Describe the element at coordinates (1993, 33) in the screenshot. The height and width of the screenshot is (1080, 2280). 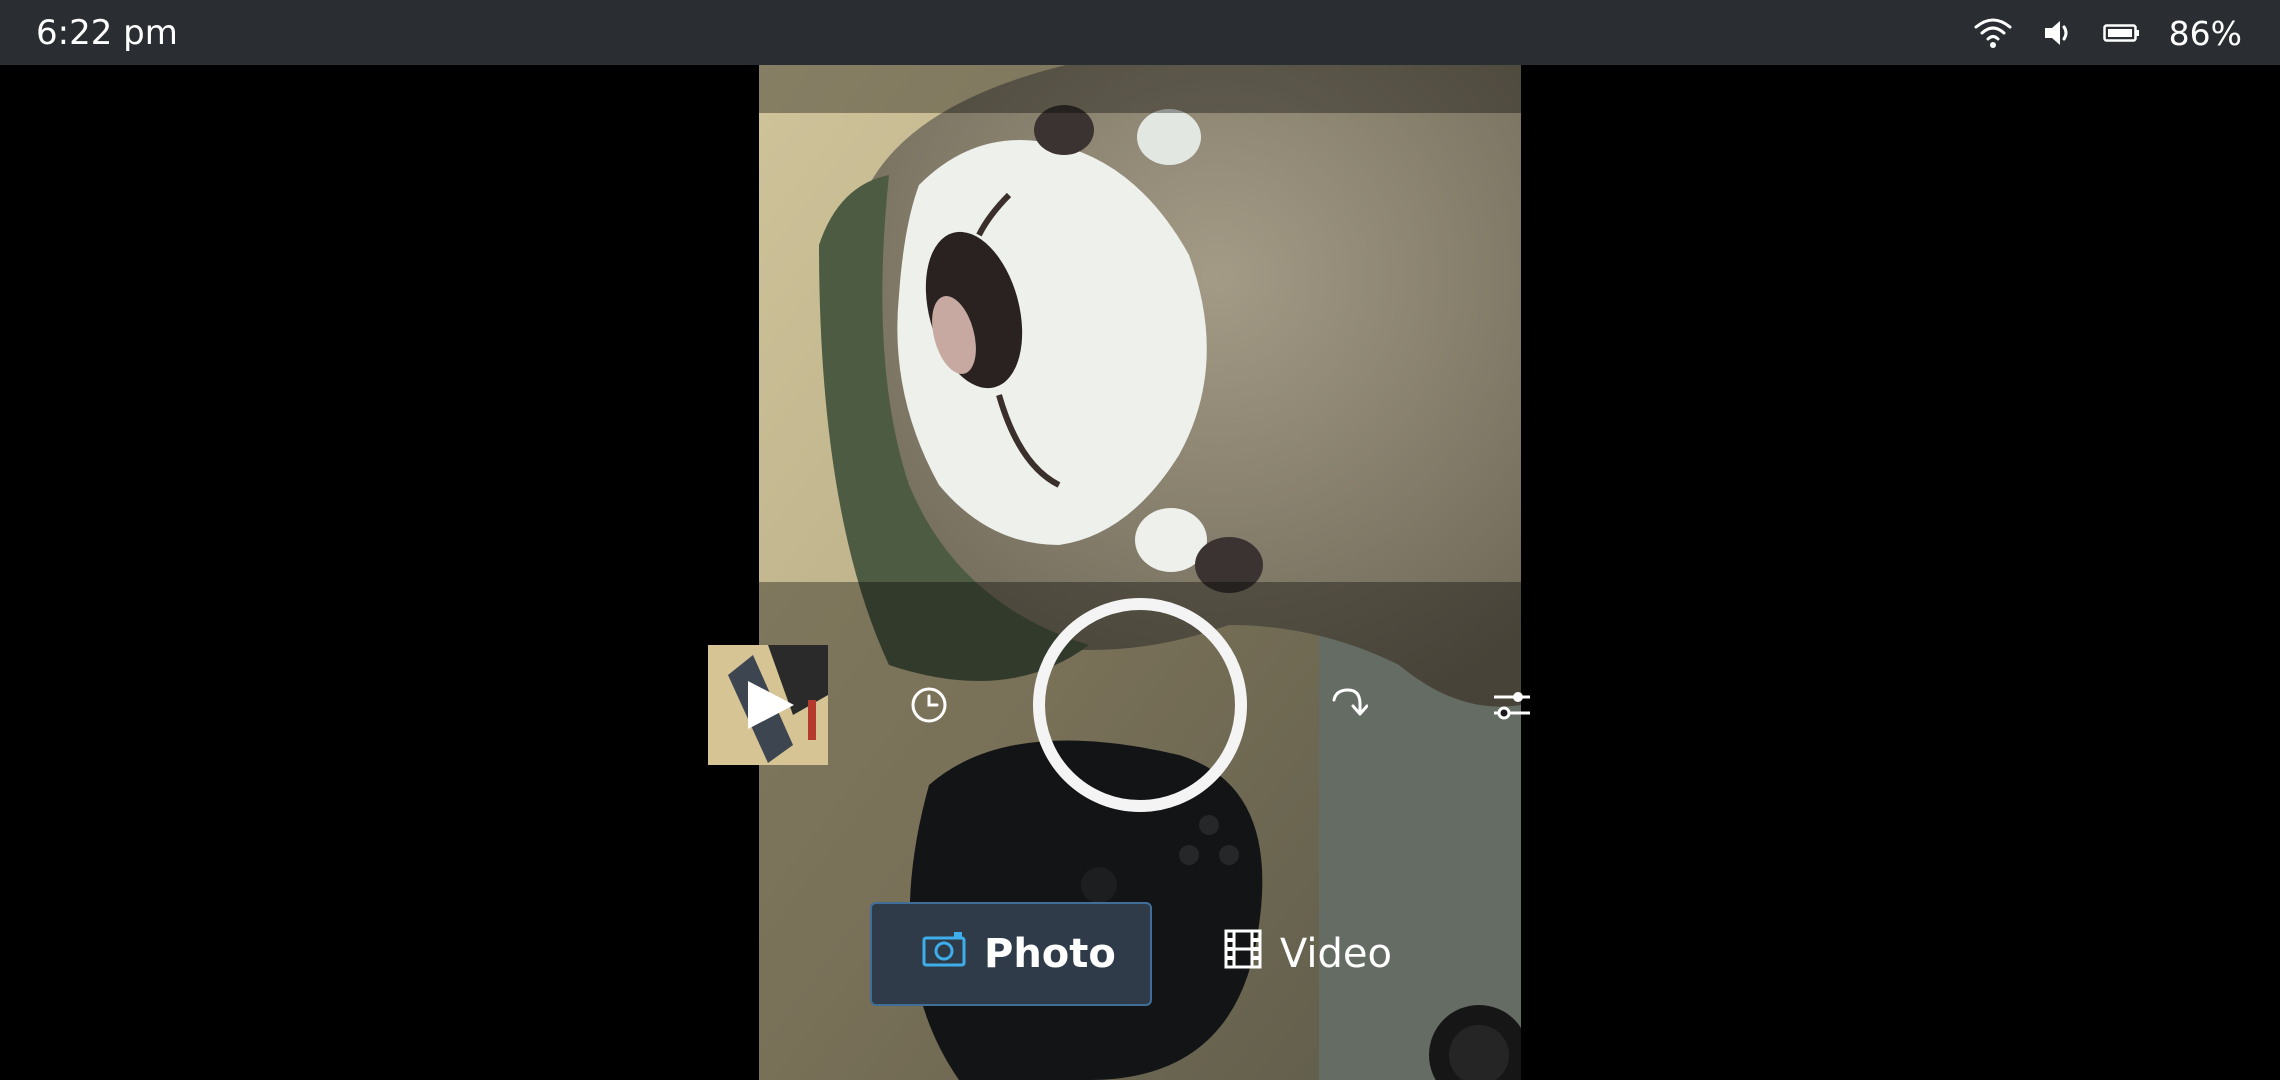
I see `wifi-icon` at that location.